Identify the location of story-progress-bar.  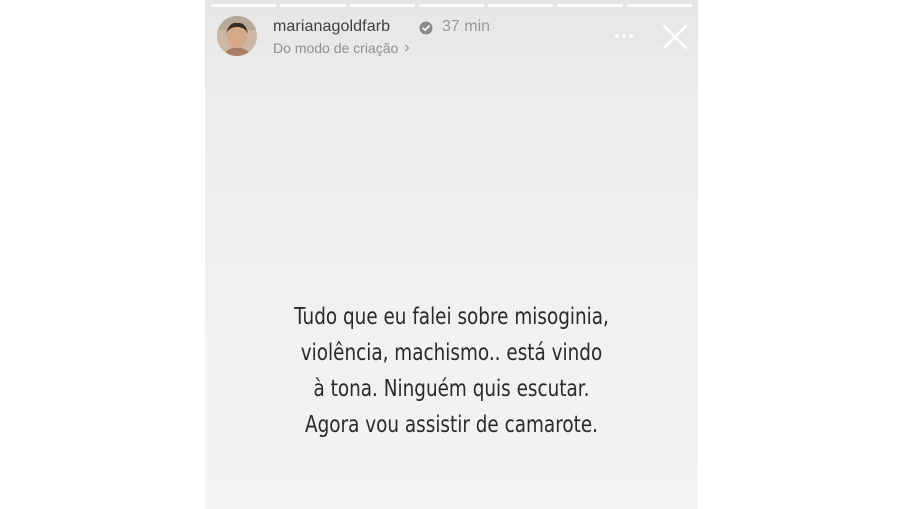
(451, 5).